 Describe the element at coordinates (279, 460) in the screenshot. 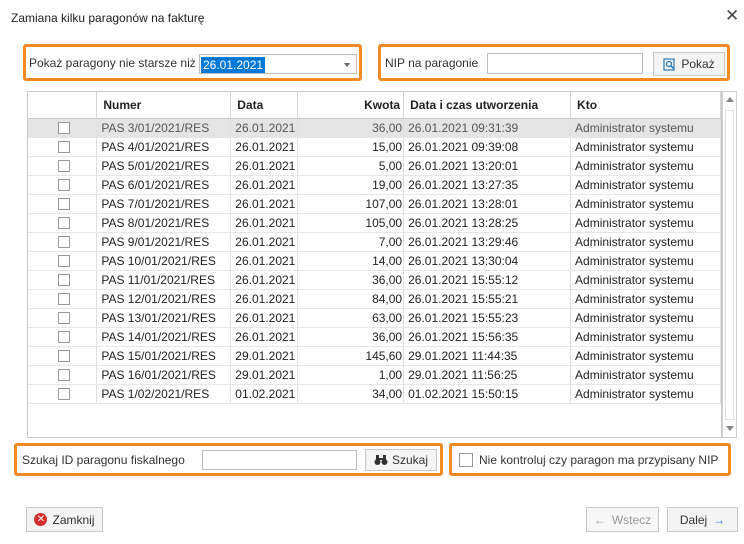

I see `search-input` at that location.